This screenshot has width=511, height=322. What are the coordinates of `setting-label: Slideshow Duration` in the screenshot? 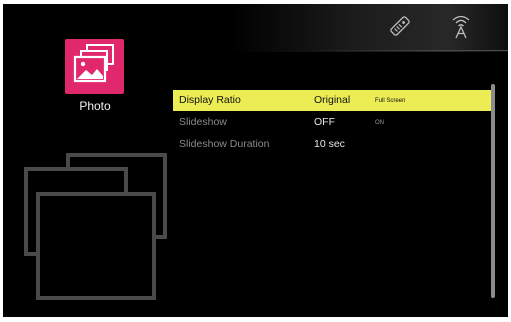 It's located at (224, 144).